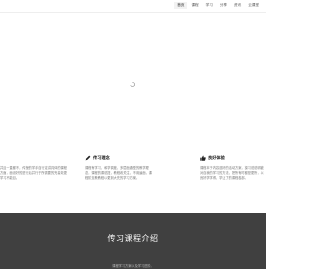 This screenshot has width=320, height=269. What do you see at coordinates (35, 158) in the screenshot?
I see `feature-head` at bounding box center [35, 158].